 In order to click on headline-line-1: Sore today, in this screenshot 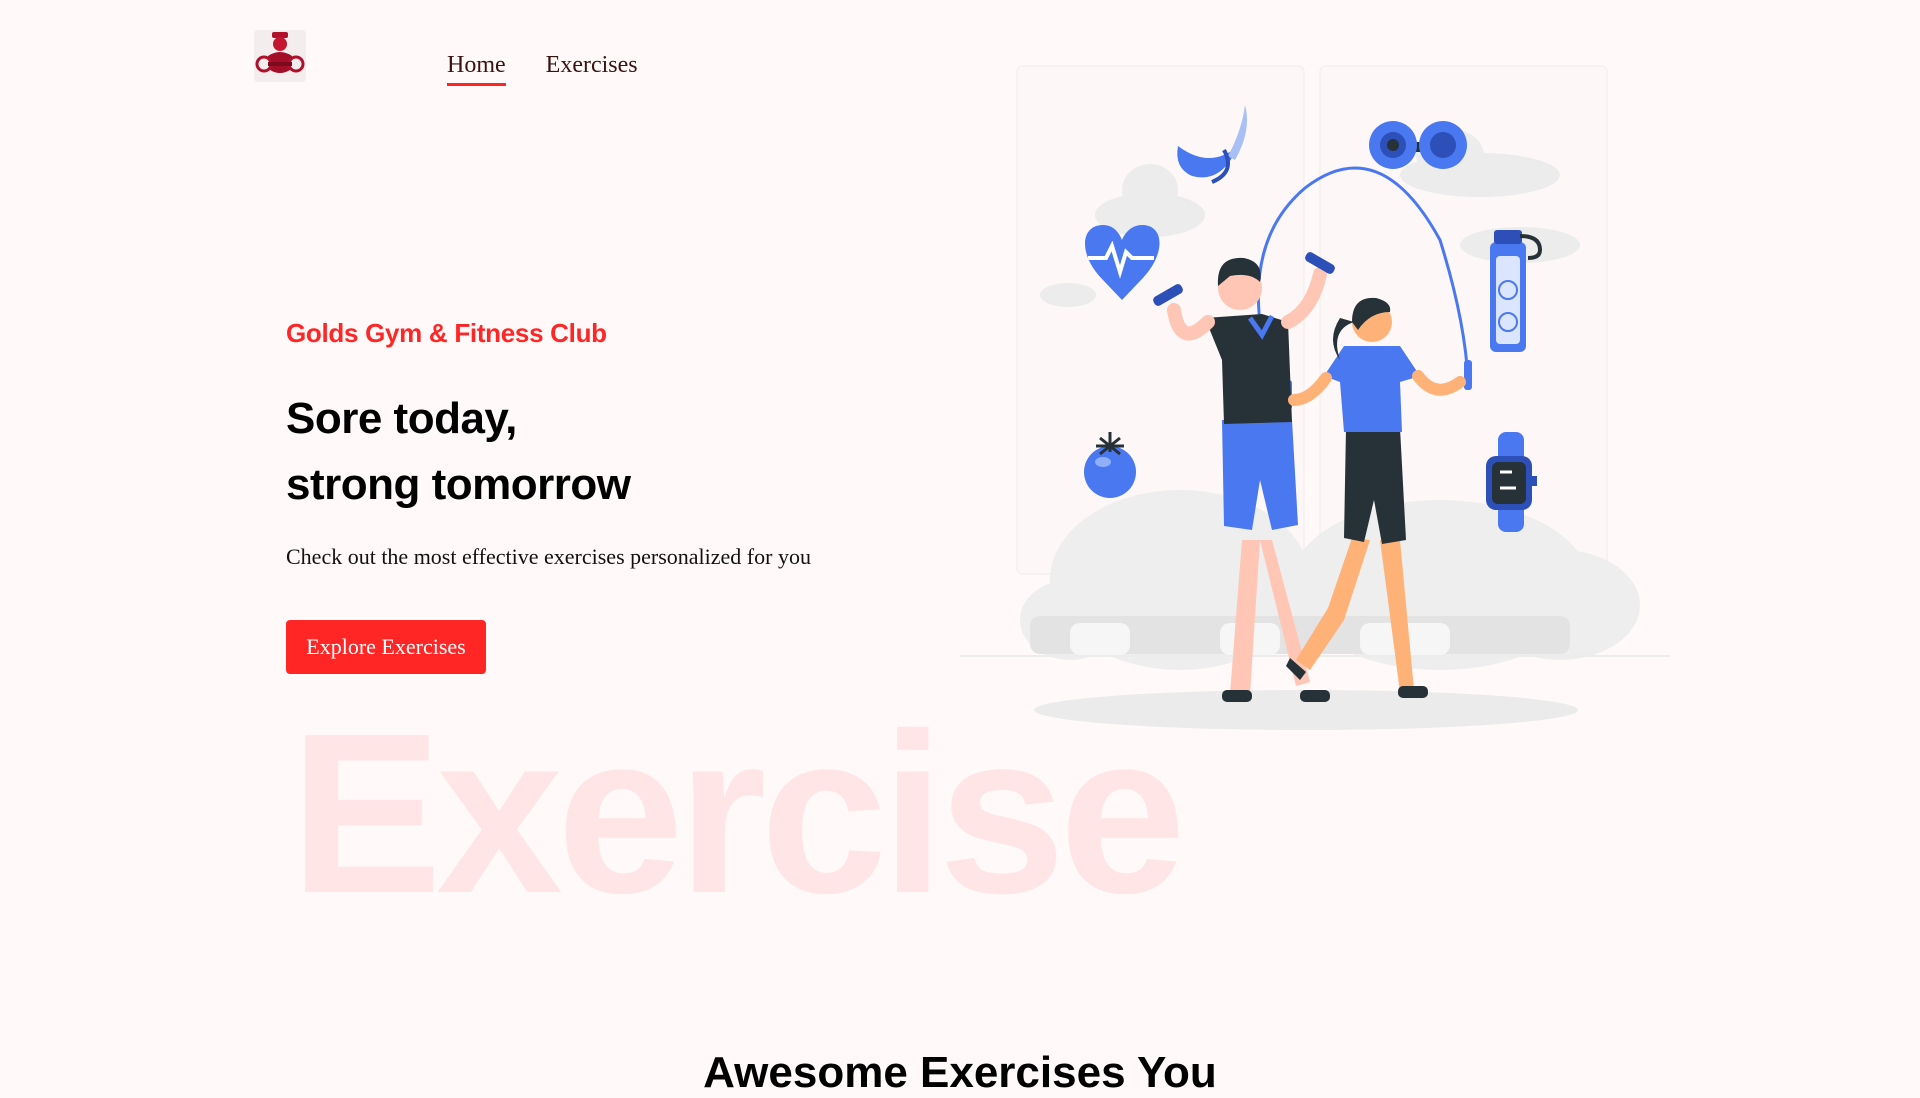, I will do `click(401, 418)`.